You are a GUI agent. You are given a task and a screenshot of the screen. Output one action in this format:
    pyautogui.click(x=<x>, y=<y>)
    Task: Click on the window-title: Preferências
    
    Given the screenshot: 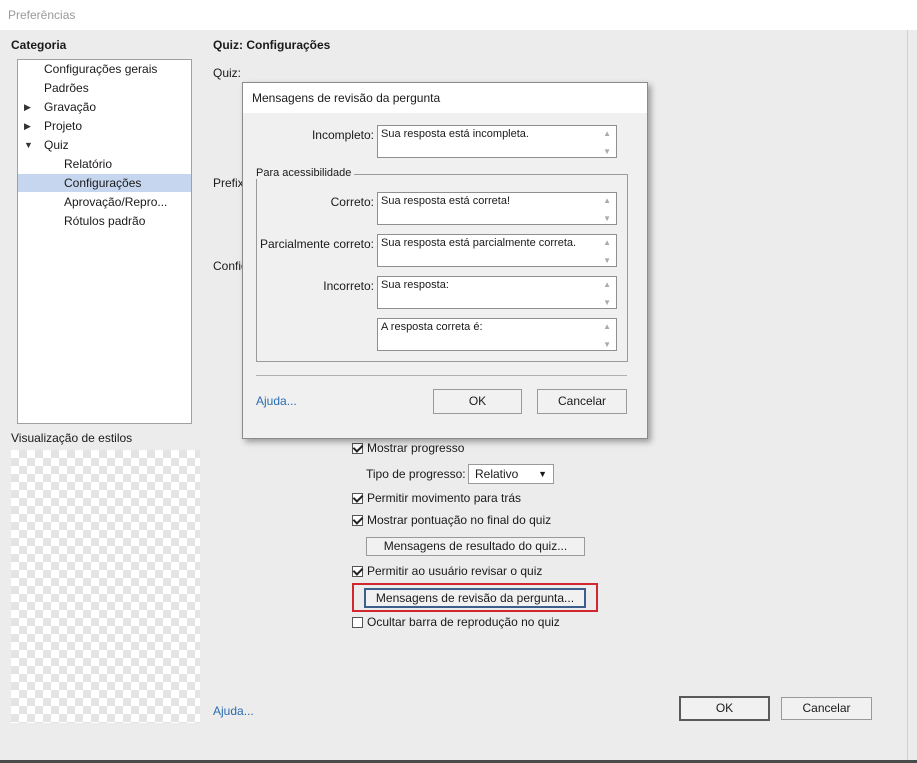 What is the action you would take?
    pyautogui.click(x=42, y=15)
    